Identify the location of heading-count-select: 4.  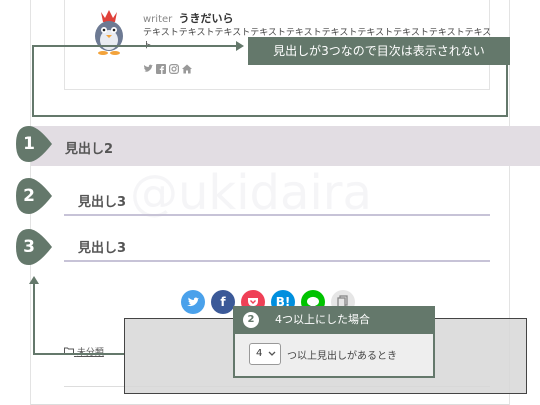
(265, 354).